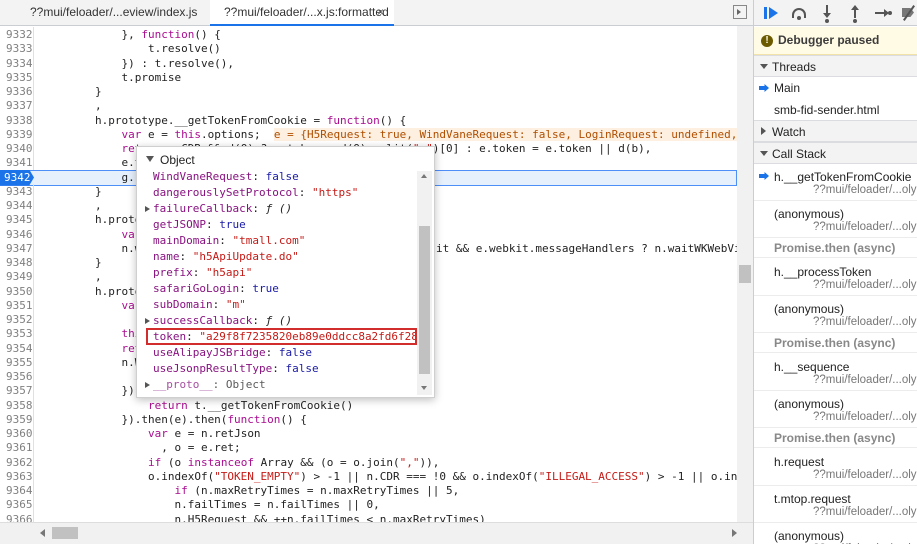 This screenshot has width=917, height=544. What do you see at coordinates (380, 12) in the screenshot?
I see `close-icon: ×` at bounding box center [380, 12].